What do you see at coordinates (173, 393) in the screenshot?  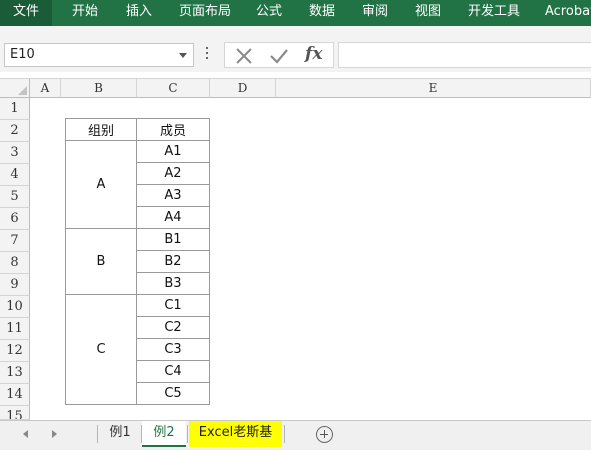 I see `member-cell: C5` at bounding box center [173, 393].